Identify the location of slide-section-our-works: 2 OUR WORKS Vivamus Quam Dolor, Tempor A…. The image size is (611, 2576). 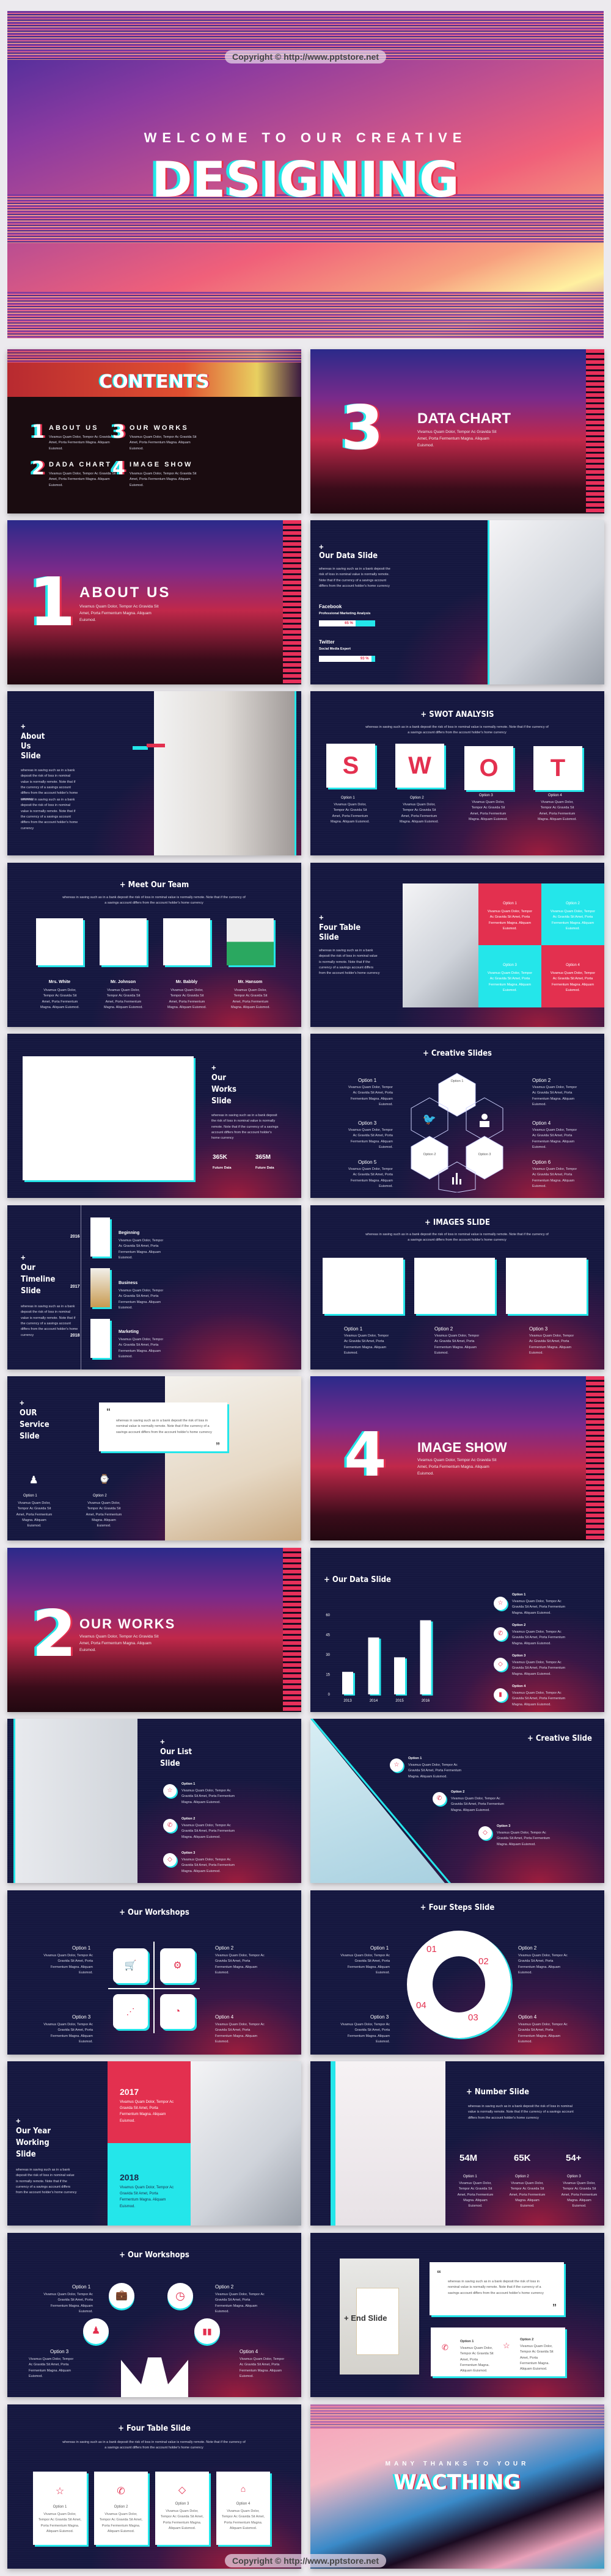
(154, 1630).